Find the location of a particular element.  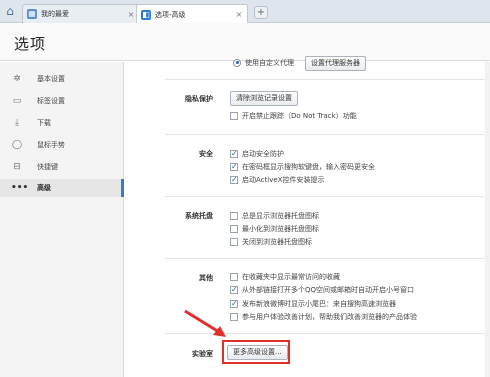

alt-window-checkbox is located at coordinates (234, 290).